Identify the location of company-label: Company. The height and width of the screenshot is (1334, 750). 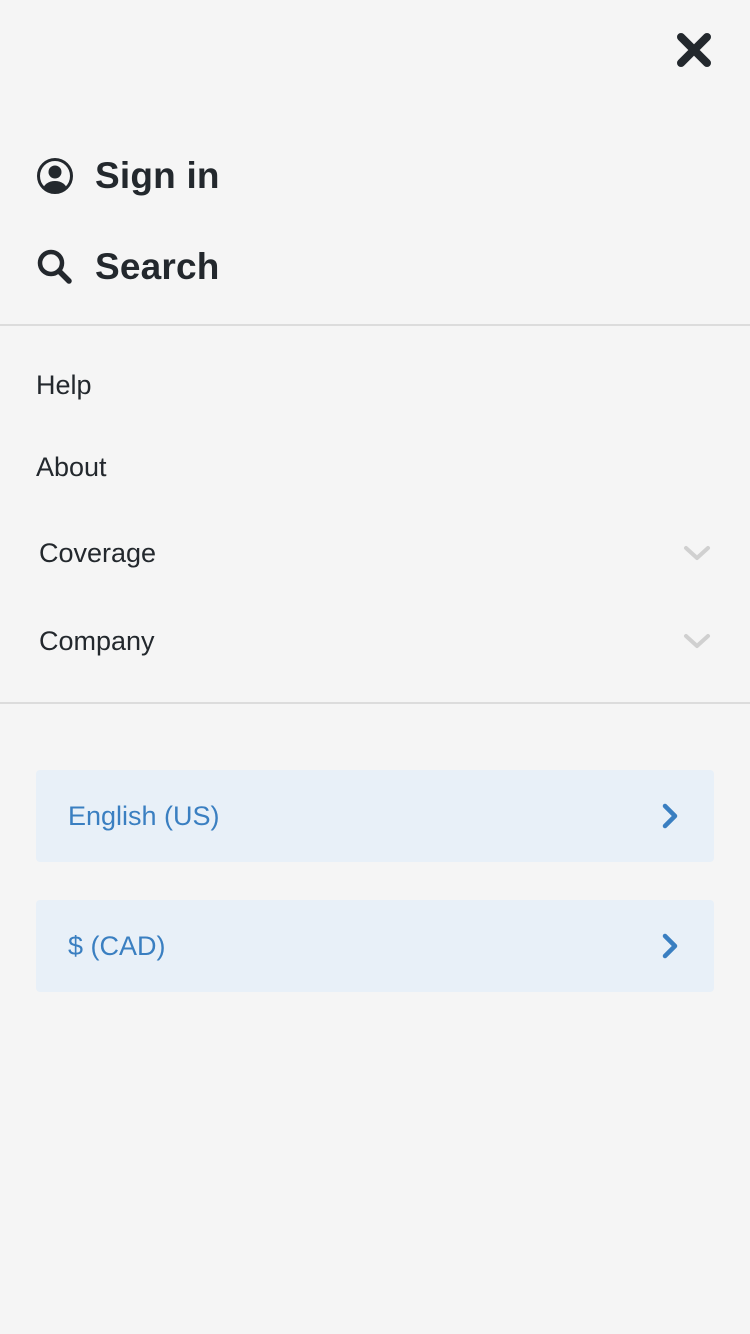
(97, 640).